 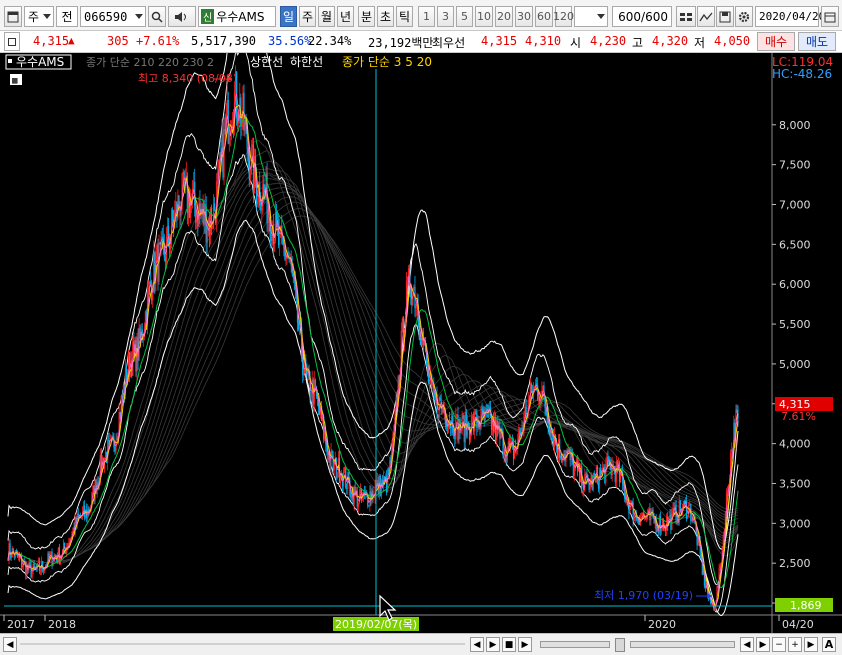 What do you see at coordinates (445, 16) in the screenshot?
I see `interval-button: 3` at bounding box center [445, 16].